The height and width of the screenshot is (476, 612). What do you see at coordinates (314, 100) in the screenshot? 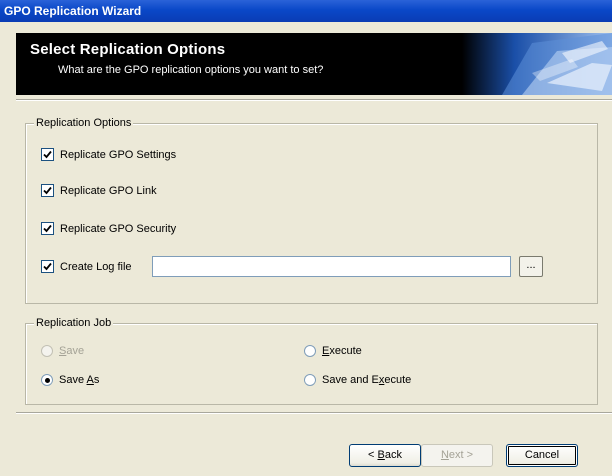
I see `header-divider` at bounding box center [314, 100].